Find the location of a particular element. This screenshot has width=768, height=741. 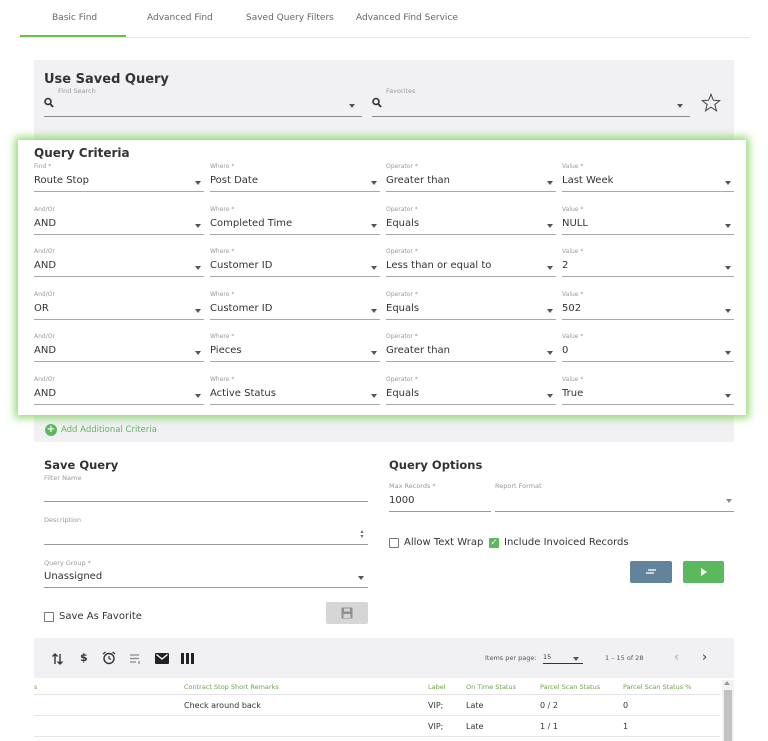

where-select: Post Date is located at coordinates (234, 180).